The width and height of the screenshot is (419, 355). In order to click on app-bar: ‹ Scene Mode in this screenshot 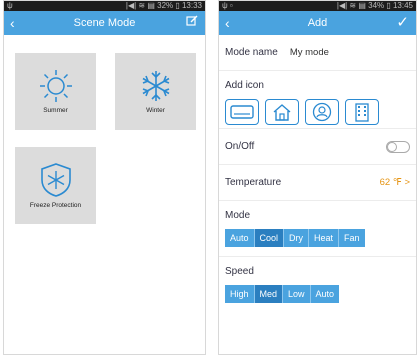, I will do `click(104, 23)`.